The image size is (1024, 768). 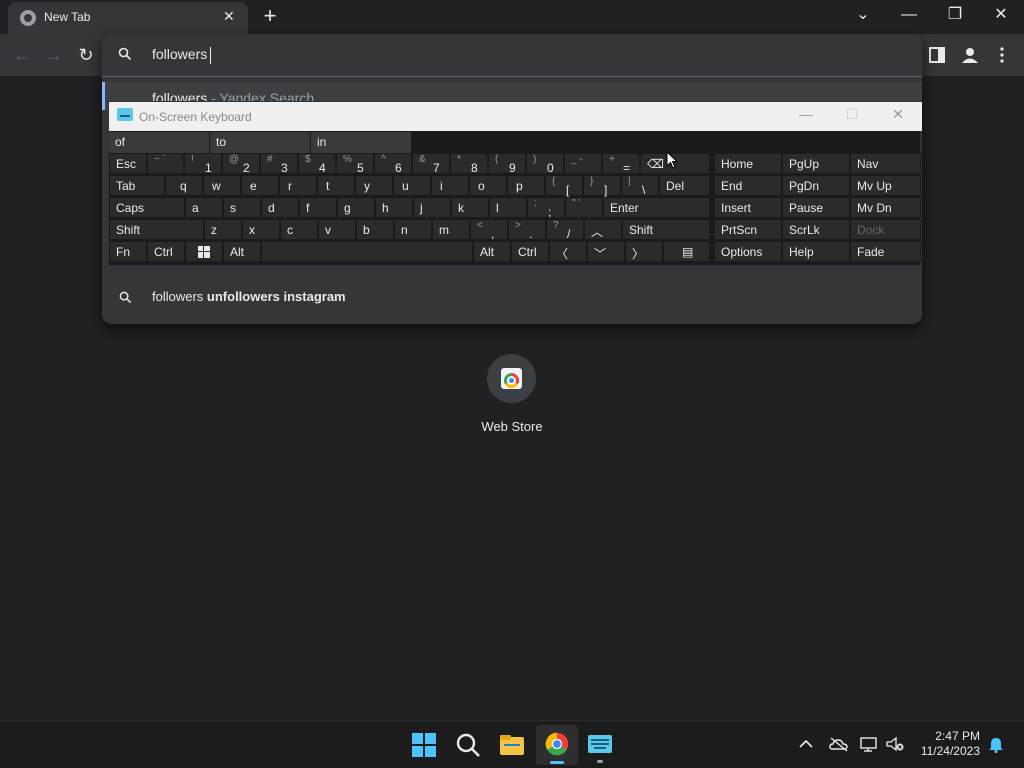 I want to click on tab-new-tab: New Tab ✕, so click(x=128, y=18).